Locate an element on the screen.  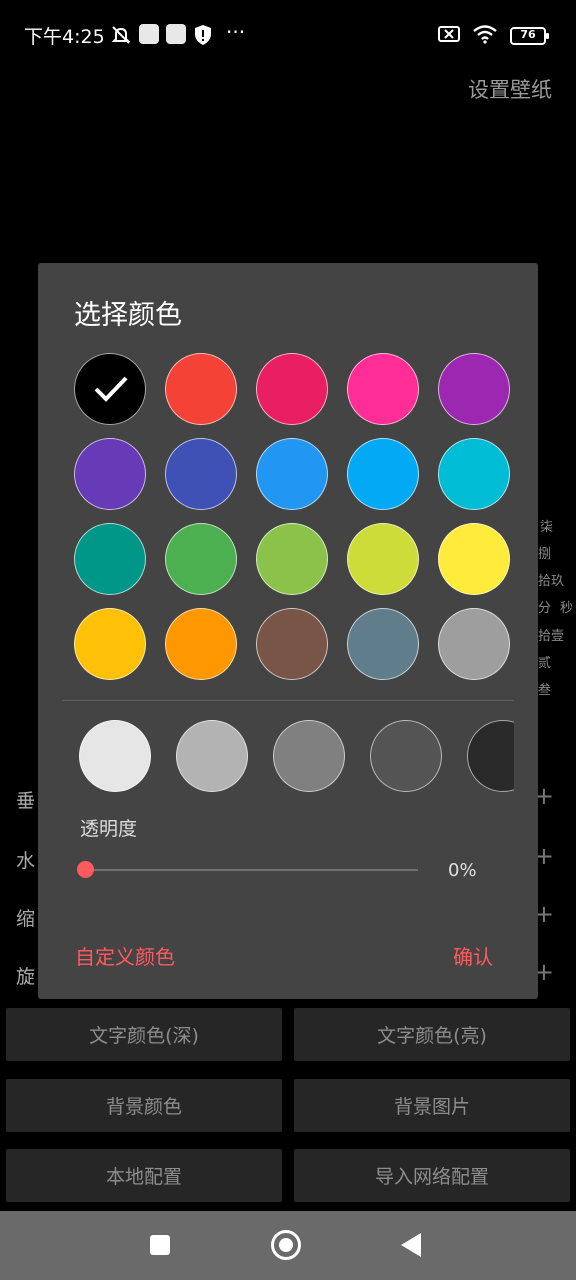
back-icon is located at coordinates (411, 1245).